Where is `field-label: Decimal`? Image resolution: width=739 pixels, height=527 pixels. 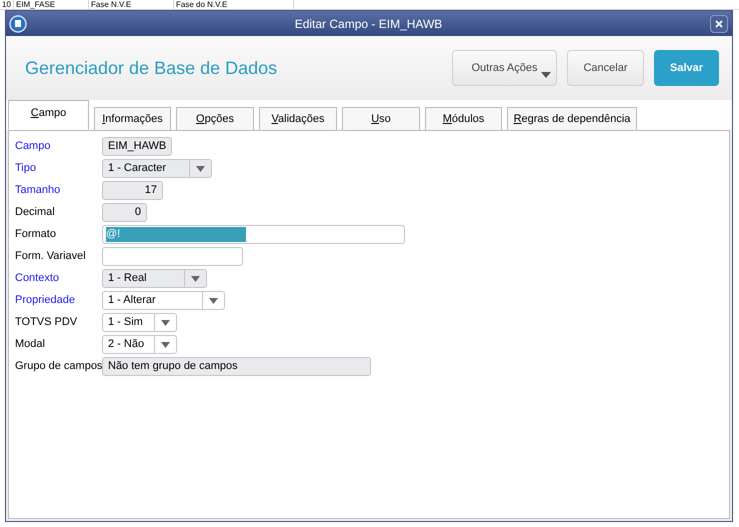
field-label: Decimal is located at coordinates (35, 212).